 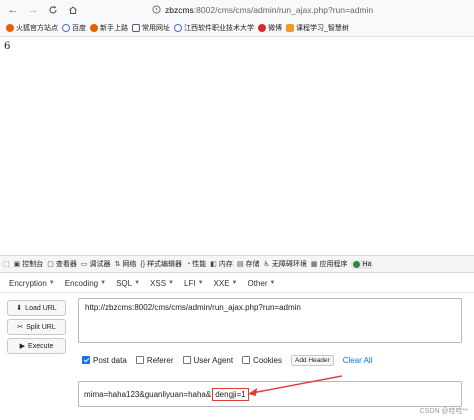 I want to click on tab-storage: ▤ 存储, so click(x=248, y=264).